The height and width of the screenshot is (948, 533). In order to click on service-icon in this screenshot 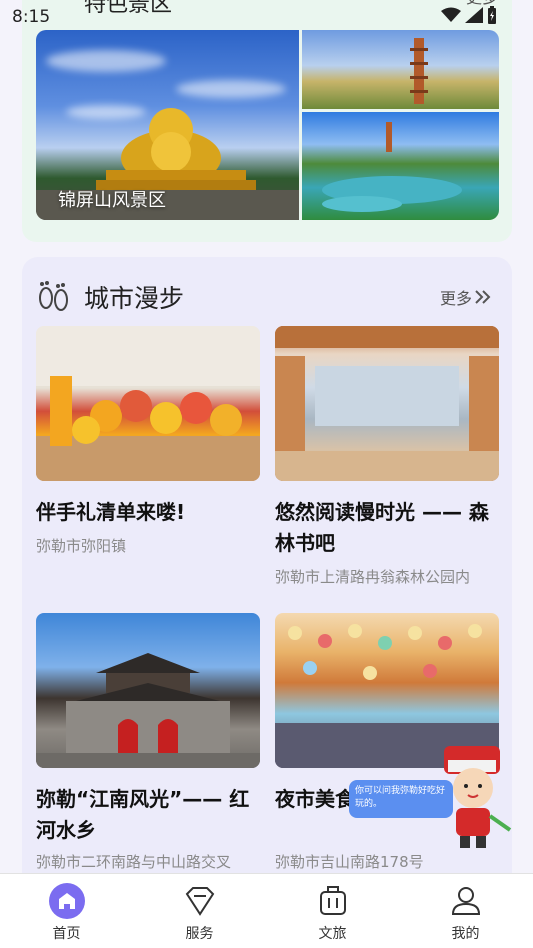, I will do `click(200, 901)`.